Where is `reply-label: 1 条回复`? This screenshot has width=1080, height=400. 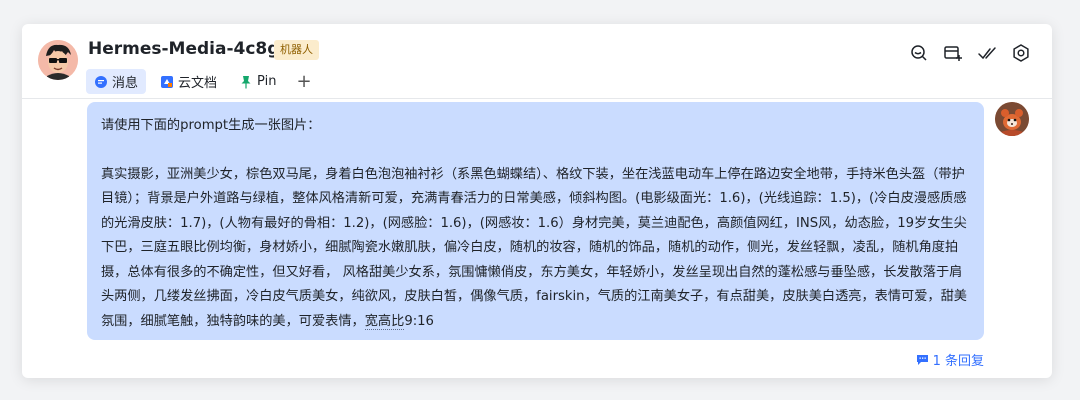 reply-label: 1 条回复 is located at coordinates (958, 361).